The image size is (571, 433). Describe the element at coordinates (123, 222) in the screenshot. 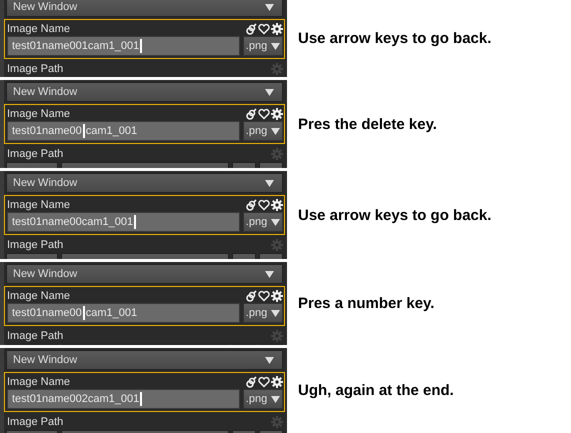

I see `image-name-field: test01name00cam1_001` at that location.